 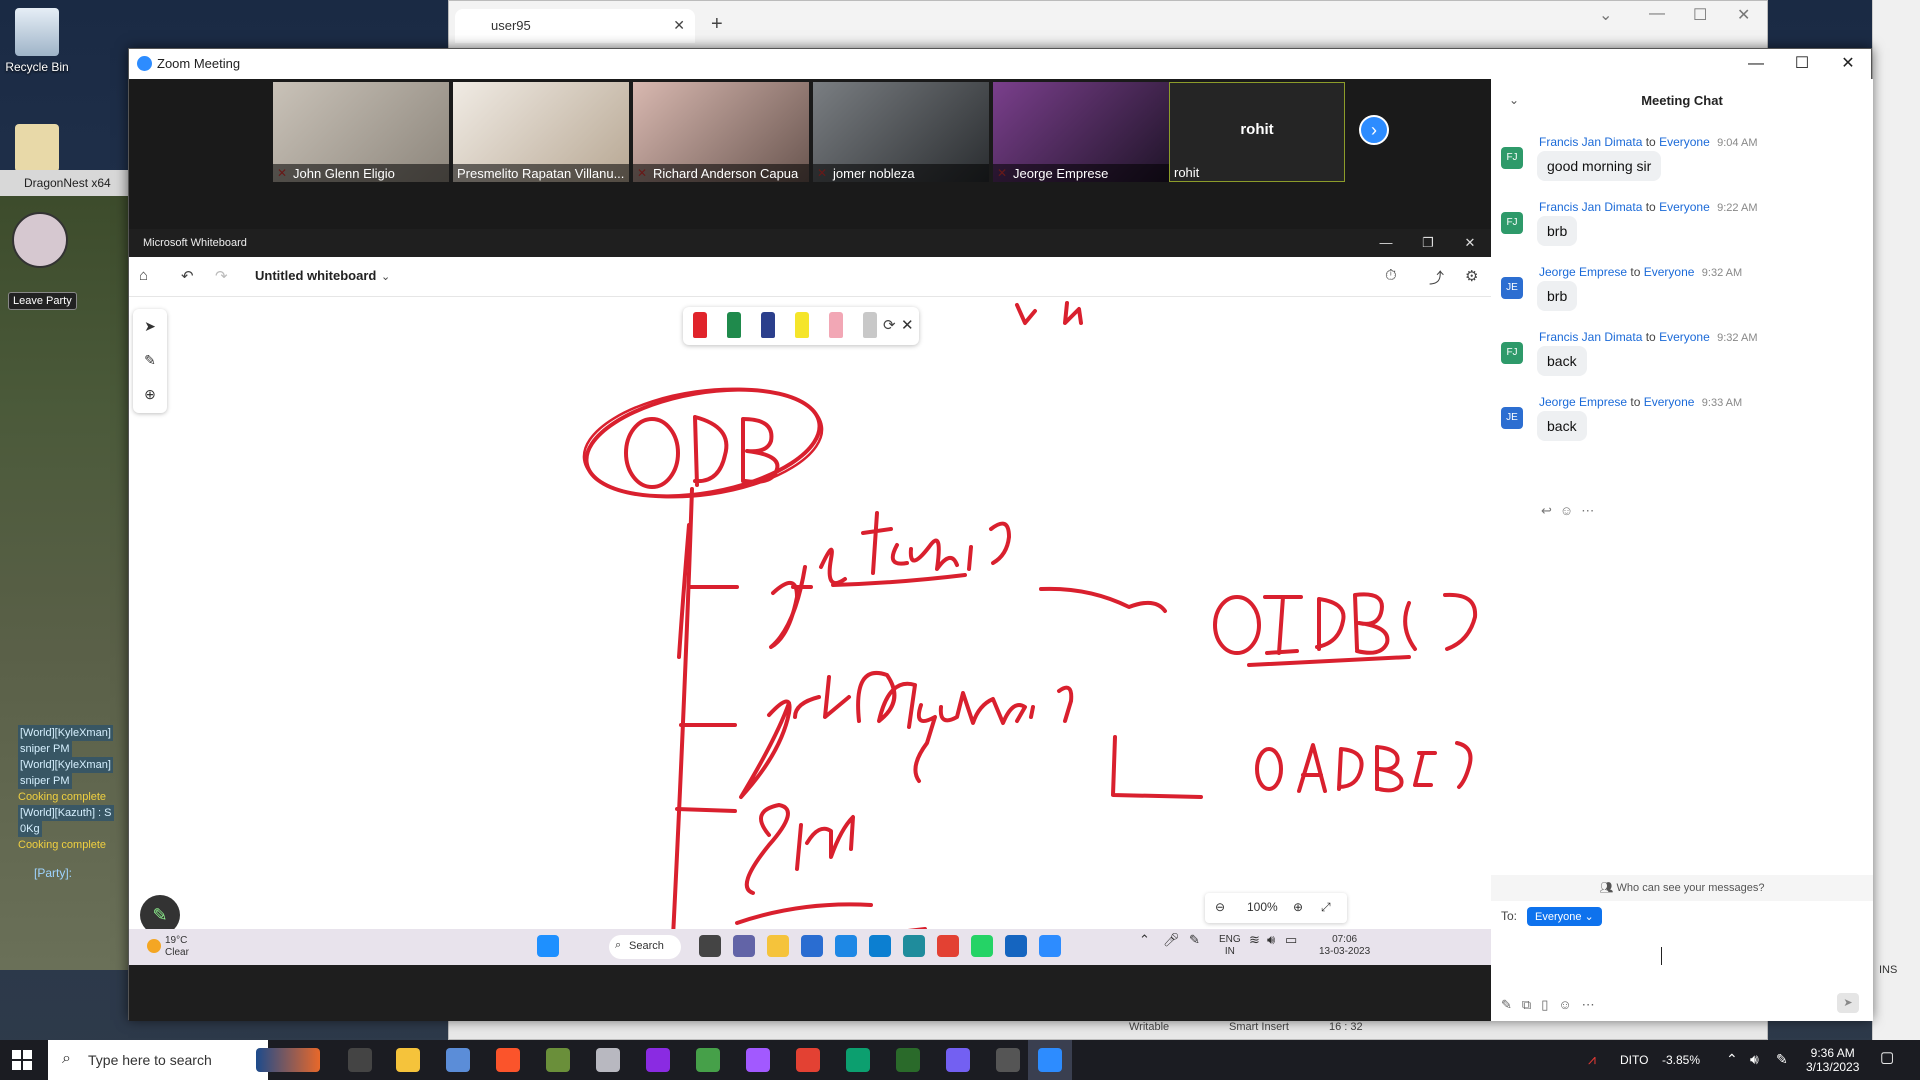 What do you see at coordinates (143, 275) in the screenshot?
I see `home-icon: ⌂` at bounding box center [143, 275].